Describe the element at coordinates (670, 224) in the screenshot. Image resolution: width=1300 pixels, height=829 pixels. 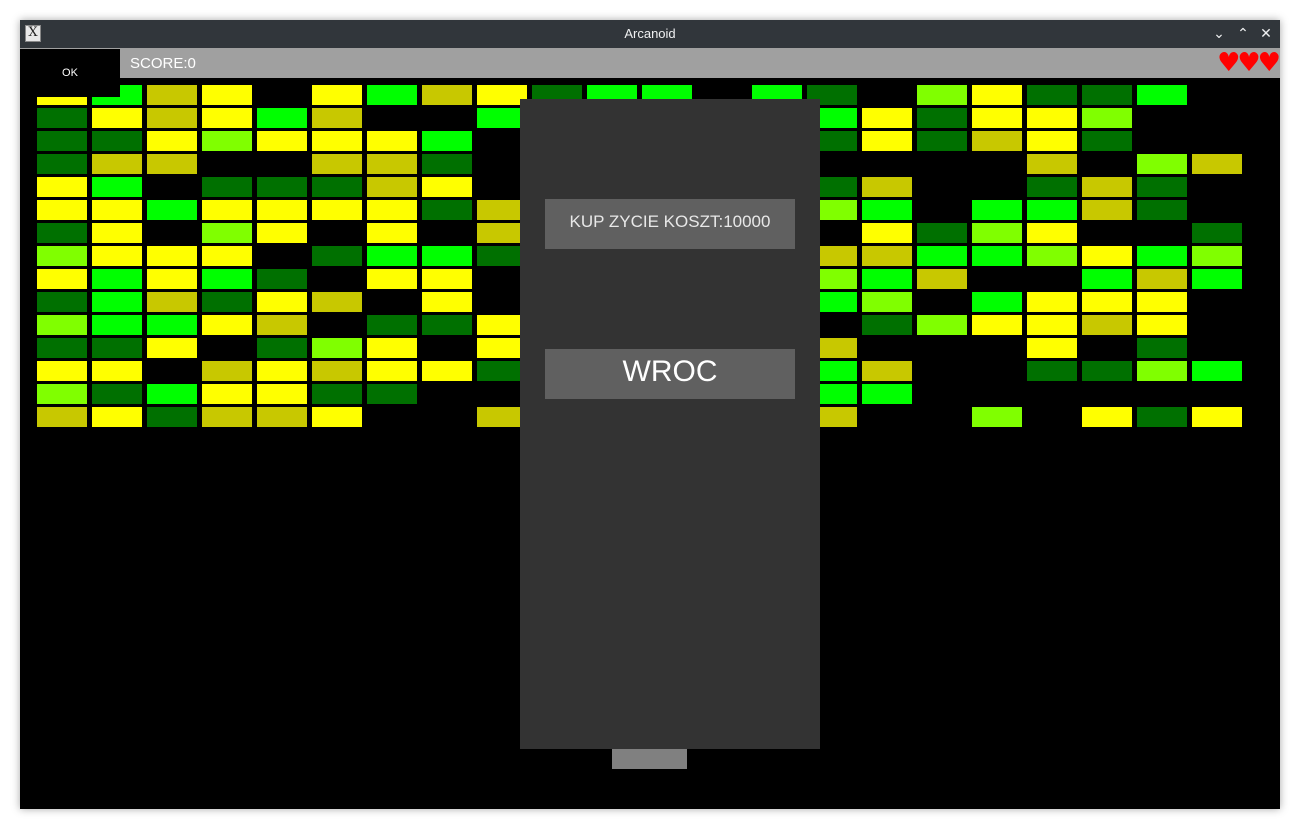
I see `buy-life-button: KUP ZYCIE KOSZT:10000` at that location.